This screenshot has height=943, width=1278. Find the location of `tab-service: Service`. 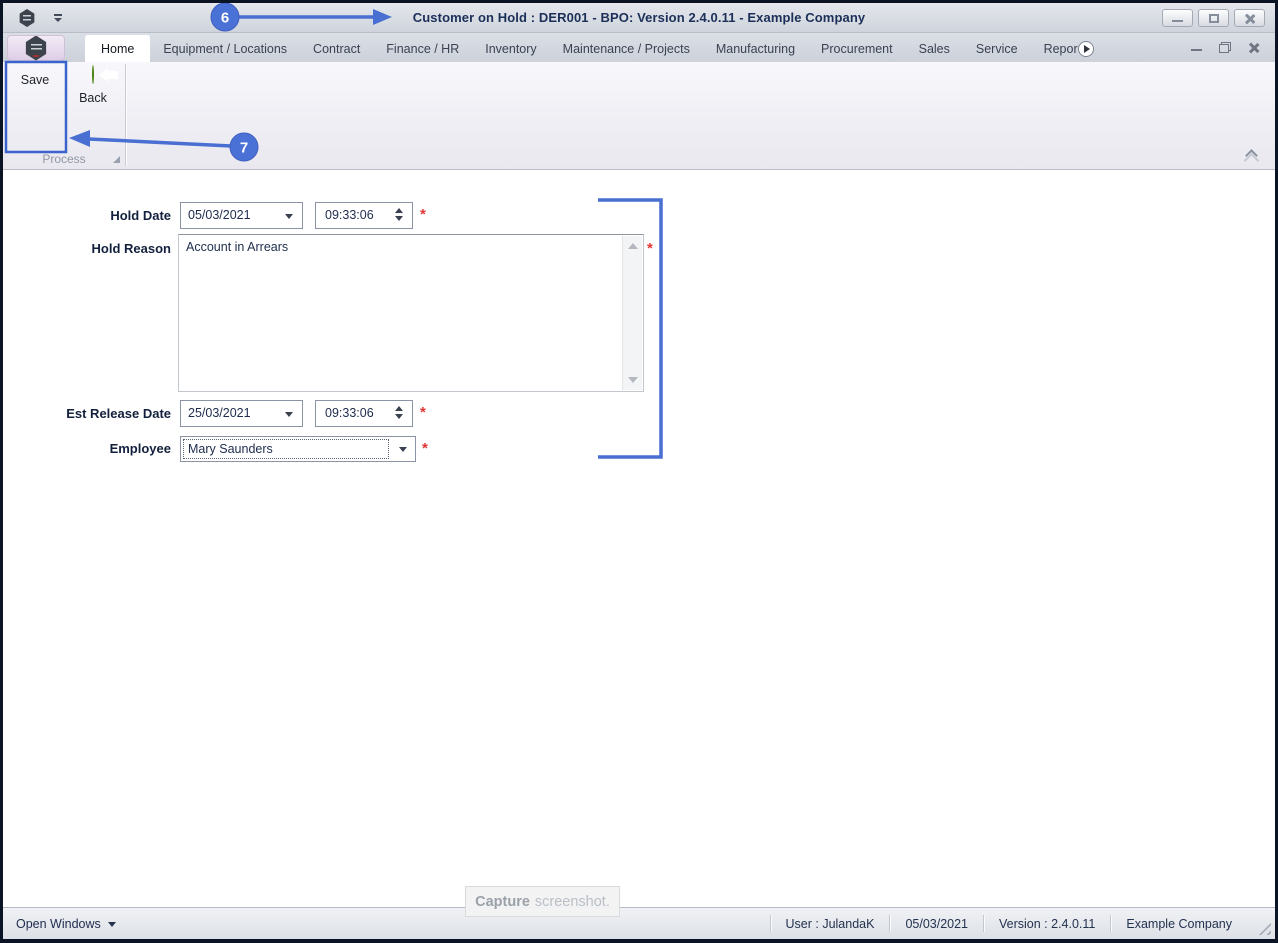

tab-service: Service is located at coordinates (997, 48).